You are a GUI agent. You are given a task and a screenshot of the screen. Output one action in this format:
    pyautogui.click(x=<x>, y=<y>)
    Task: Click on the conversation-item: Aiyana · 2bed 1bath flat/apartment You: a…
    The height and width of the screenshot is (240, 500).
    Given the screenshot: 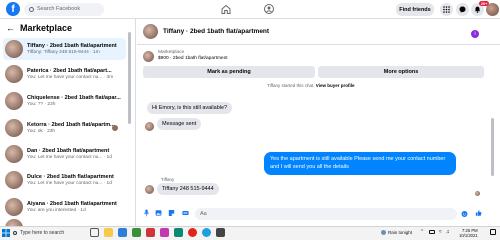 What is the action you would take?
    pyautogui.click(x=64, y=207)
    